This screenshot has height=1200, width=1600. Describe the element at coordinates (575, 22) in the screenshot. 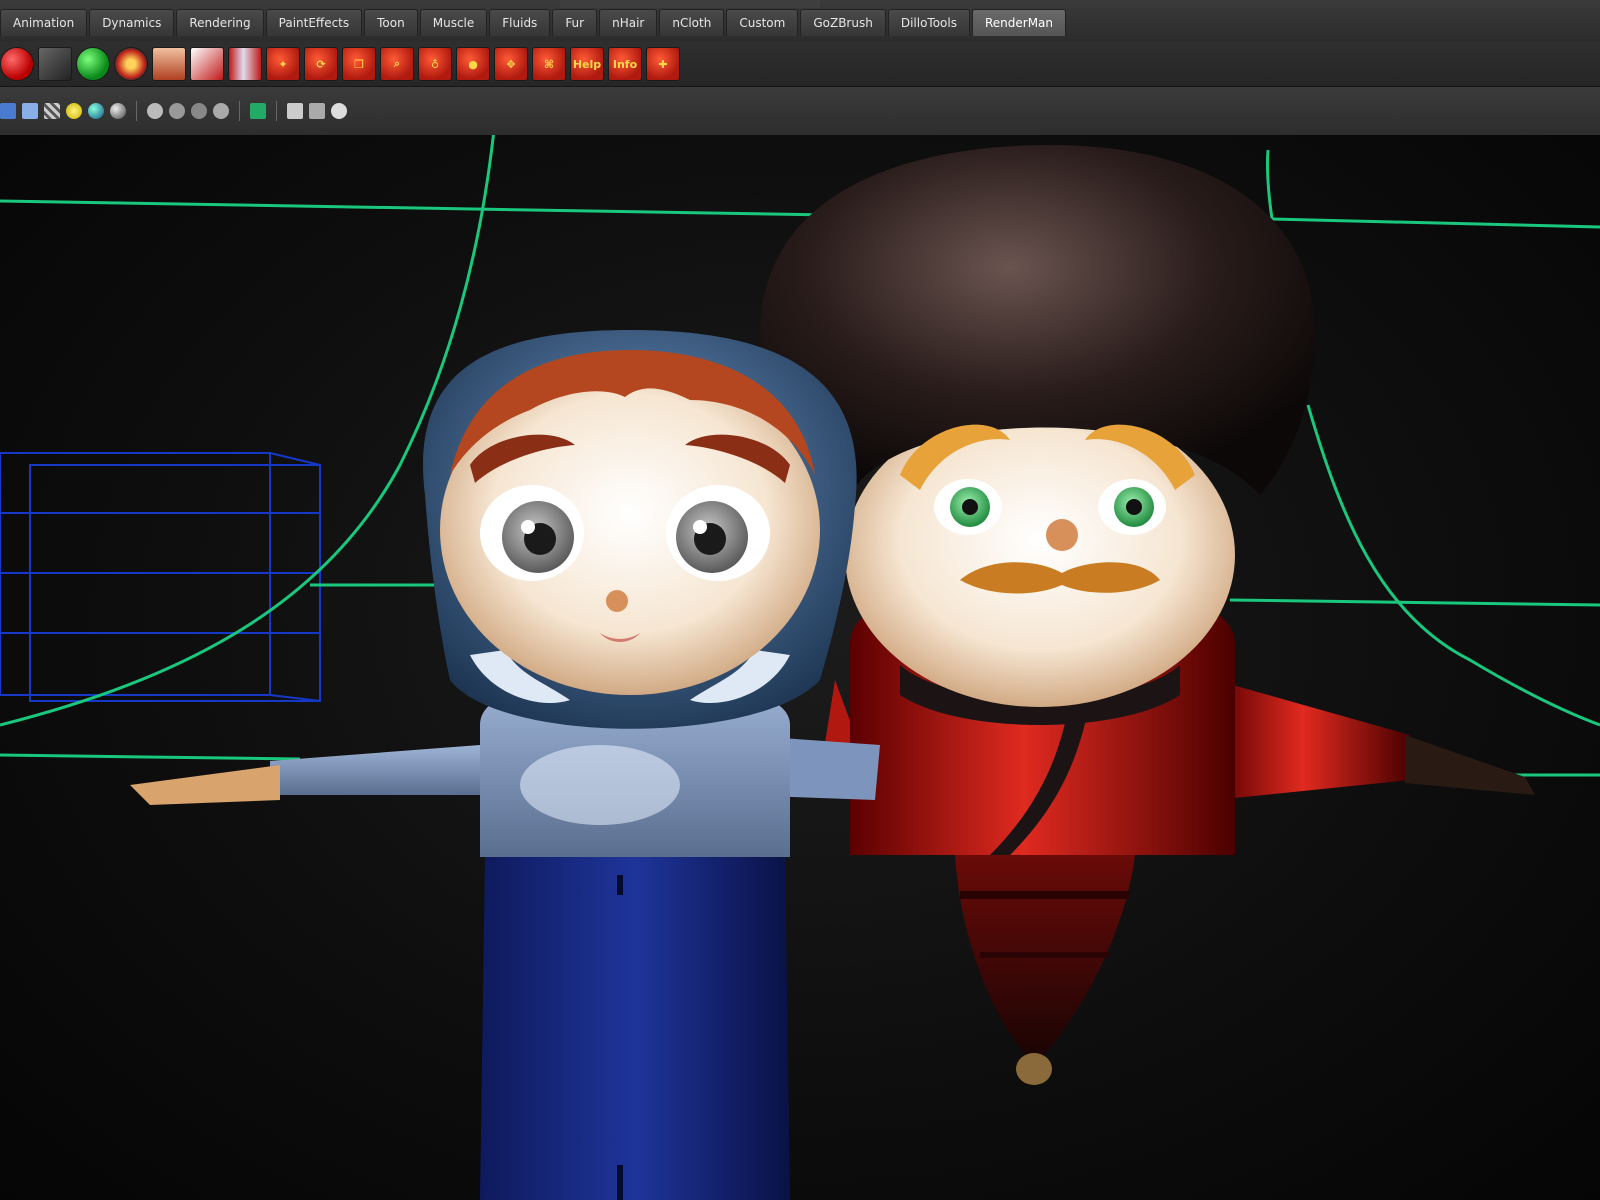

I see `tab-fur: Fur` at that location.